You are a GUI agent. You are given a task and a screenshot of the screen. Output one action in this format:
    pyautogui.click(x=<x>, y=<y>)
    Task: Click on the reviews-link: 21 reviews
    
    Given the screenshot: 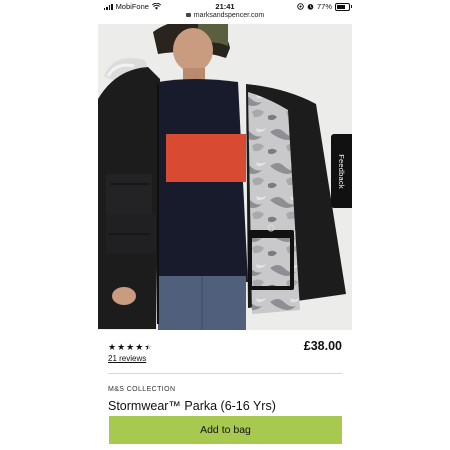 What is the action you would take?
    pyautogui.click(x=127, y=358)
    